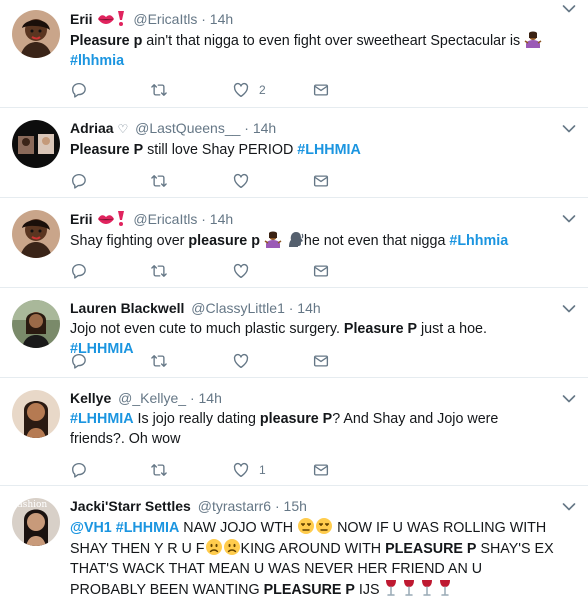 The height and width of the screenshot is (605, 588). I want to click on like-button: 2, so click(249, 90).